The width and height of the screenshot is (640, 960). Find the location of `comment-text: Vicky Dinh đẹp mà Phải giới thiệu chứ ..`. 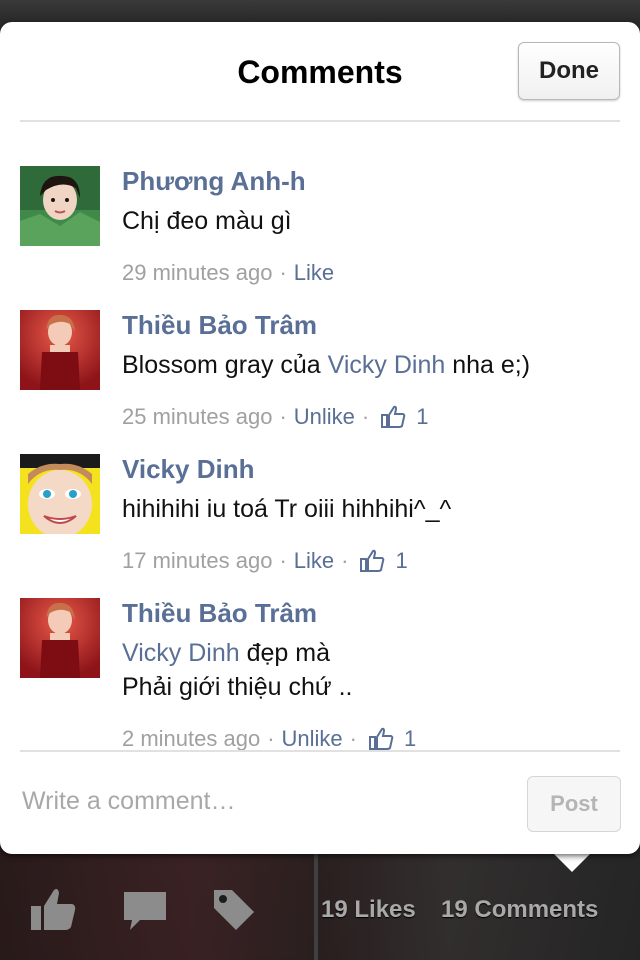

comment-text: Vicky Dinh đẹp mà Phải giới thiệu chứ .. is located at coordinates (237, 670).